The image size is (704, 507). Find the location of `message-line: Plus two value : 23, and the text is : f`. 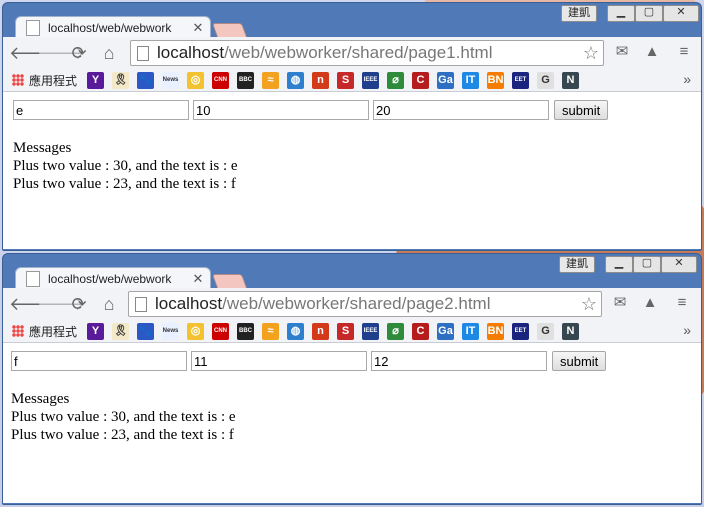

message-line: Plus two value : 23, and the text is : f is located at coordinates (122, 435).